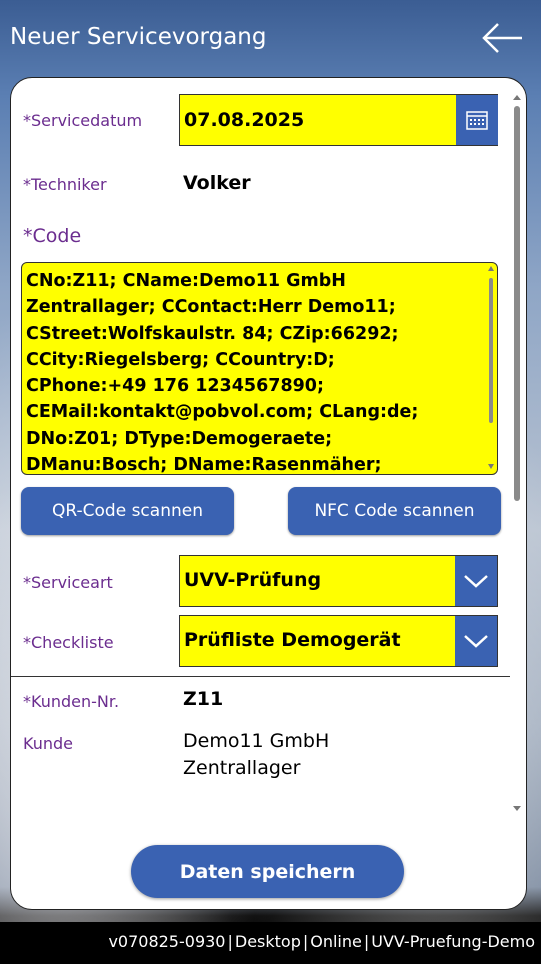 The height and width of the screenshot is (964, 541). Describe the element at coordinates (242, 768) in the screenshot. I see `kunde-line: Zentrallager` at that location.